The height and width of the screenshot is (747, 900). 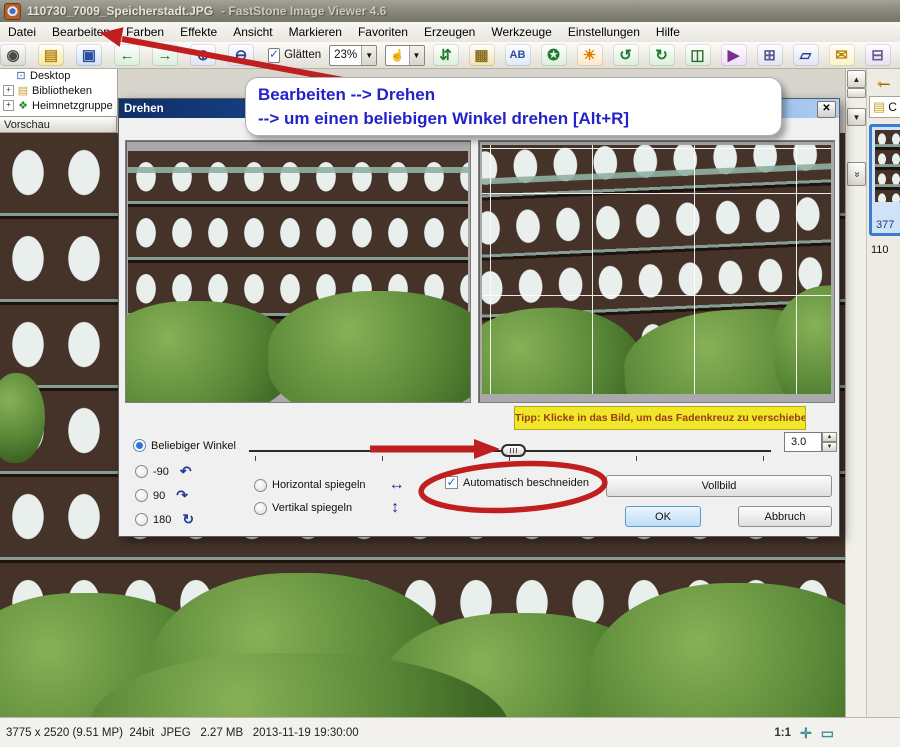 What do you see at coordinates (805, 55) in the screenshot?
I see `scan-icon: ▱` at bounding box center [805, 55].